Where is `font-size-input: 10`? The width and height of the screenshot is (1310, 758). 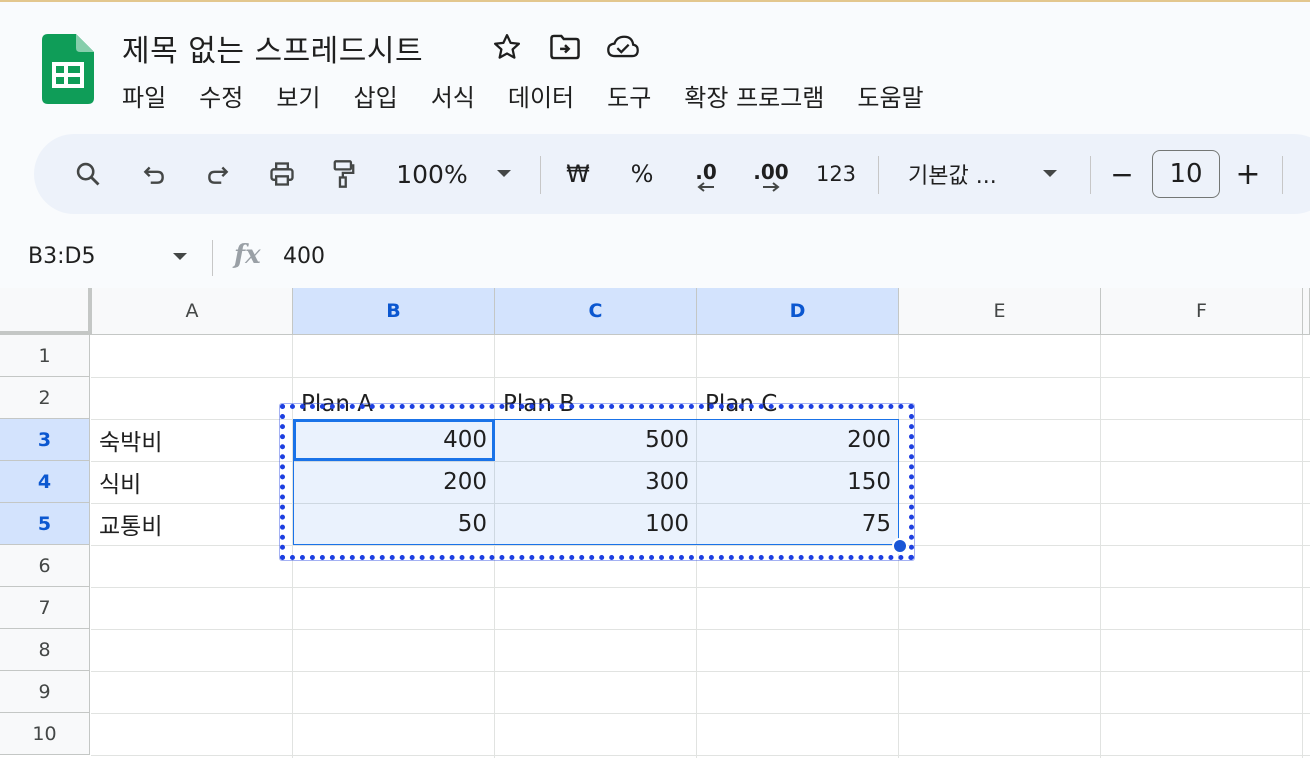
font-size-input: 10 is located at coordinates (1186, 174).